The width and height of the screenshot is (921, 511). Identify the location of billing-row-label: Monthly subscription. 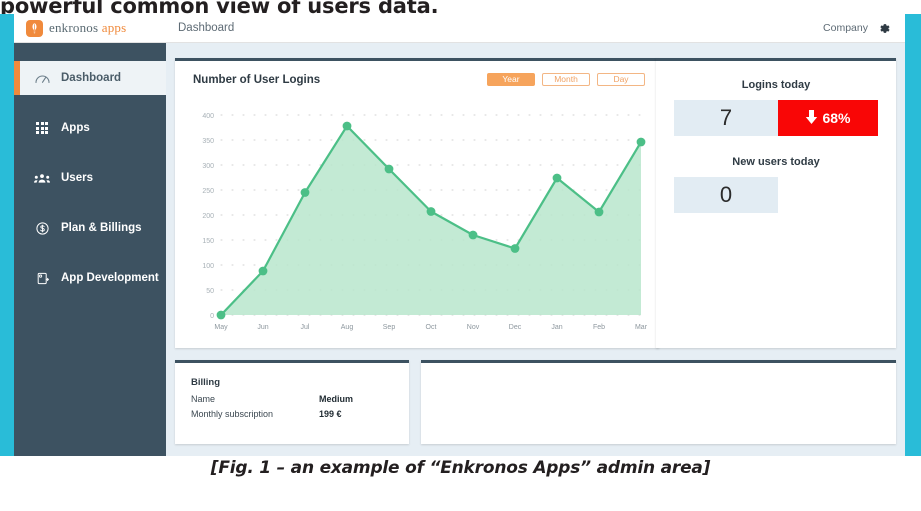
(232, 414).